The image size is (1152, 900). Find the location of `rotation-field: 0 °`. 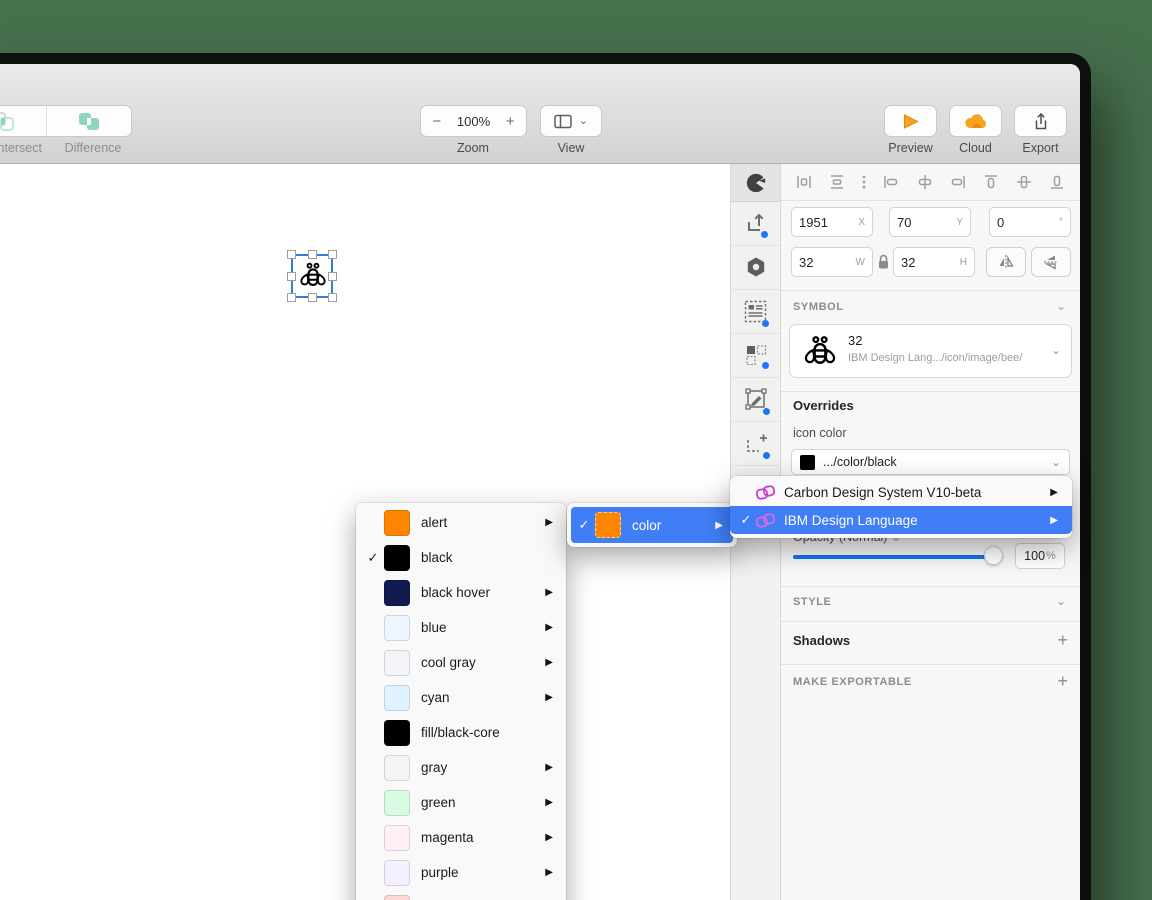

rotation-field: 0 ° is located at coordinates (1030, 222).